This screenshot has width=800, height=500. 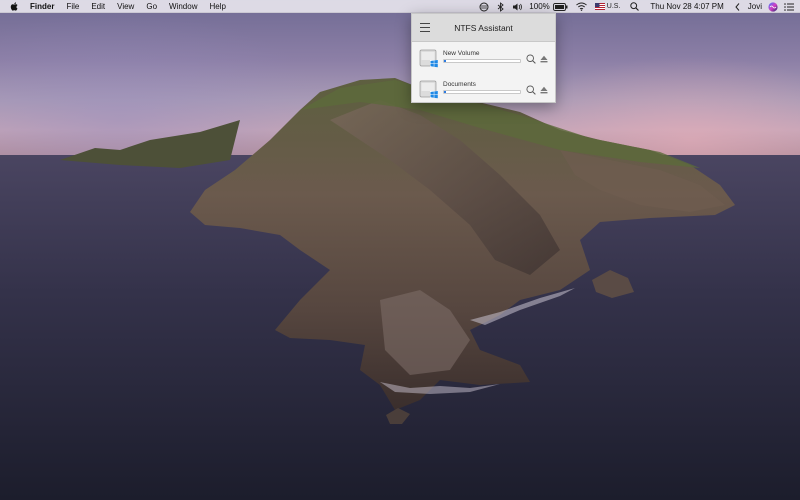 What do you see at coordinates (461, 53) in the screenshot?
I see `volume-name: New Volume` at bounding box center [461, 53].